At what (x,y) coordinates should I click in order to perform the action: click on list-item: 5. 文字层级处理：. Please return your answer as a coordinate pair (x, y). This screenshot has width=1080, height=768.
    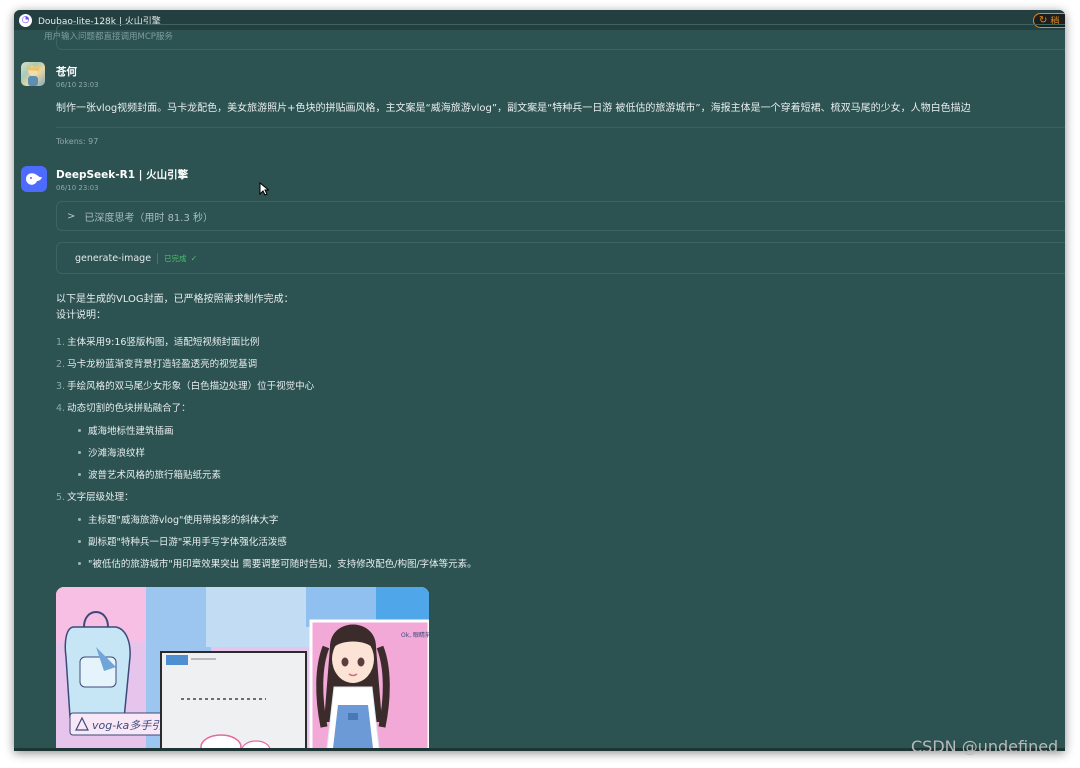
    Looking at the image, I should click on (95, 497).